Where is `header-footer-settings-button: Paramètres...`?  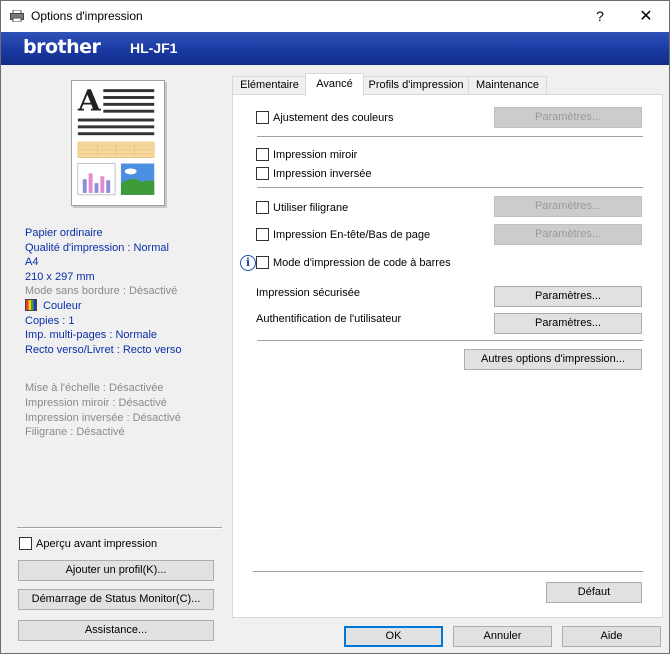
header-footer-settings-button: Paramètres... is located at coordinates (568, 234).